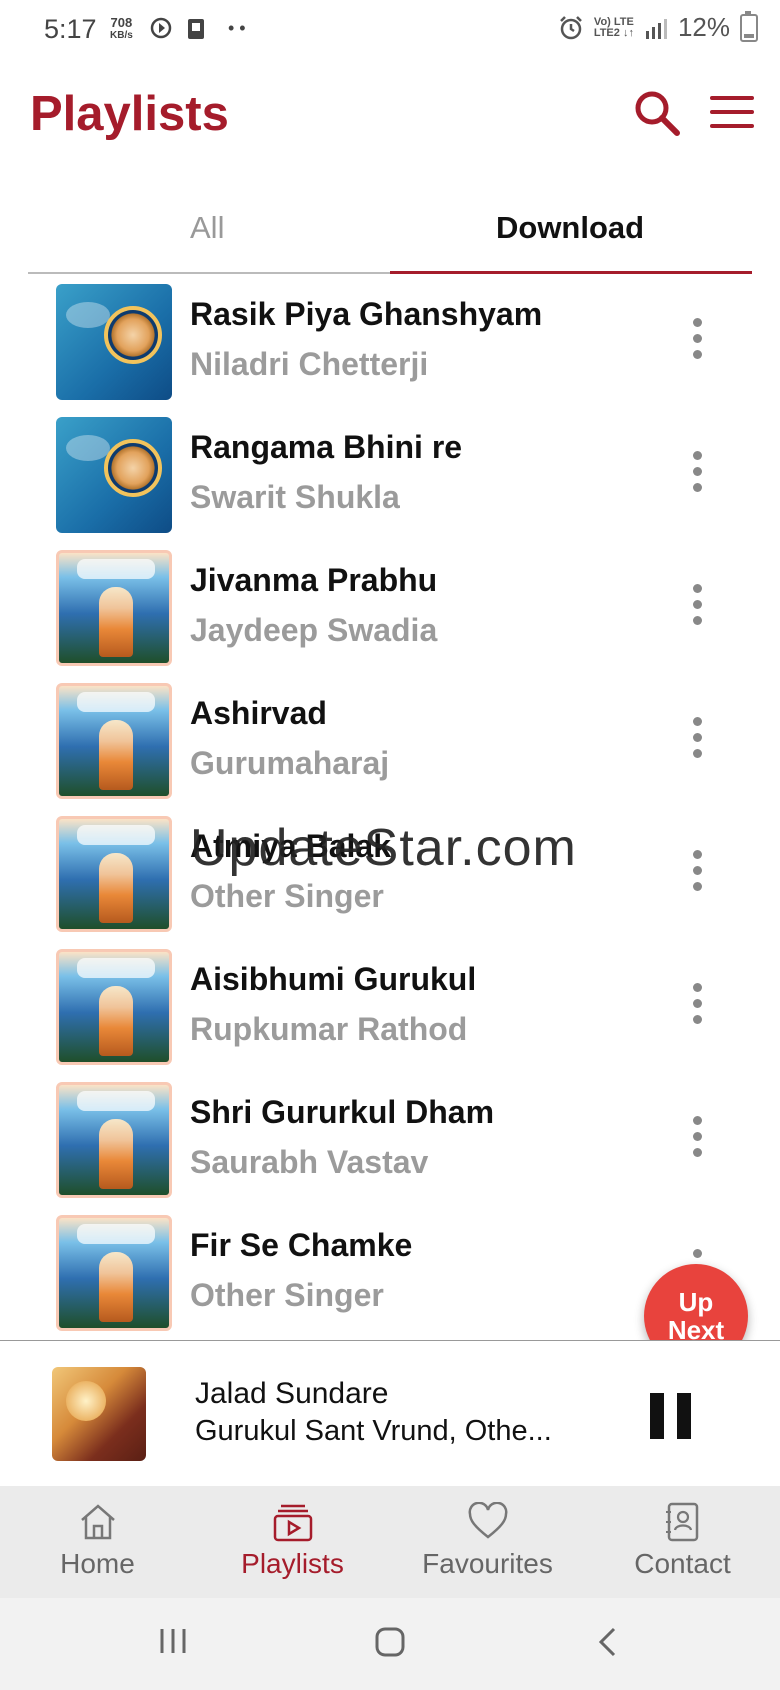 Image resolution: width=780 pixels, height=1690 pixels. What do you see at coordinates (671, 1416) in the screenshot?
I see `pause-button` at bounding box center [671, 1416].